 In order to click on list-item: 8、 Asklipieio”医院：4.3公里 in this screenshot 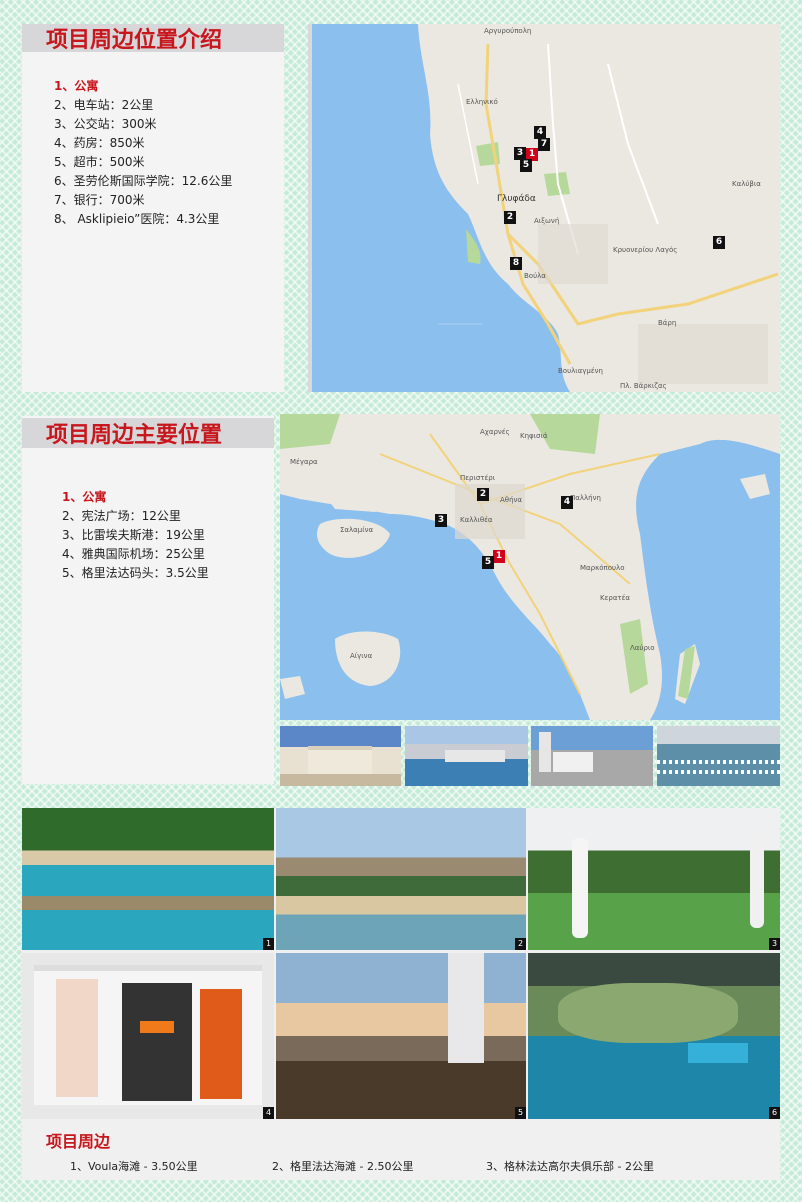, I will do `click(137, 219)`.